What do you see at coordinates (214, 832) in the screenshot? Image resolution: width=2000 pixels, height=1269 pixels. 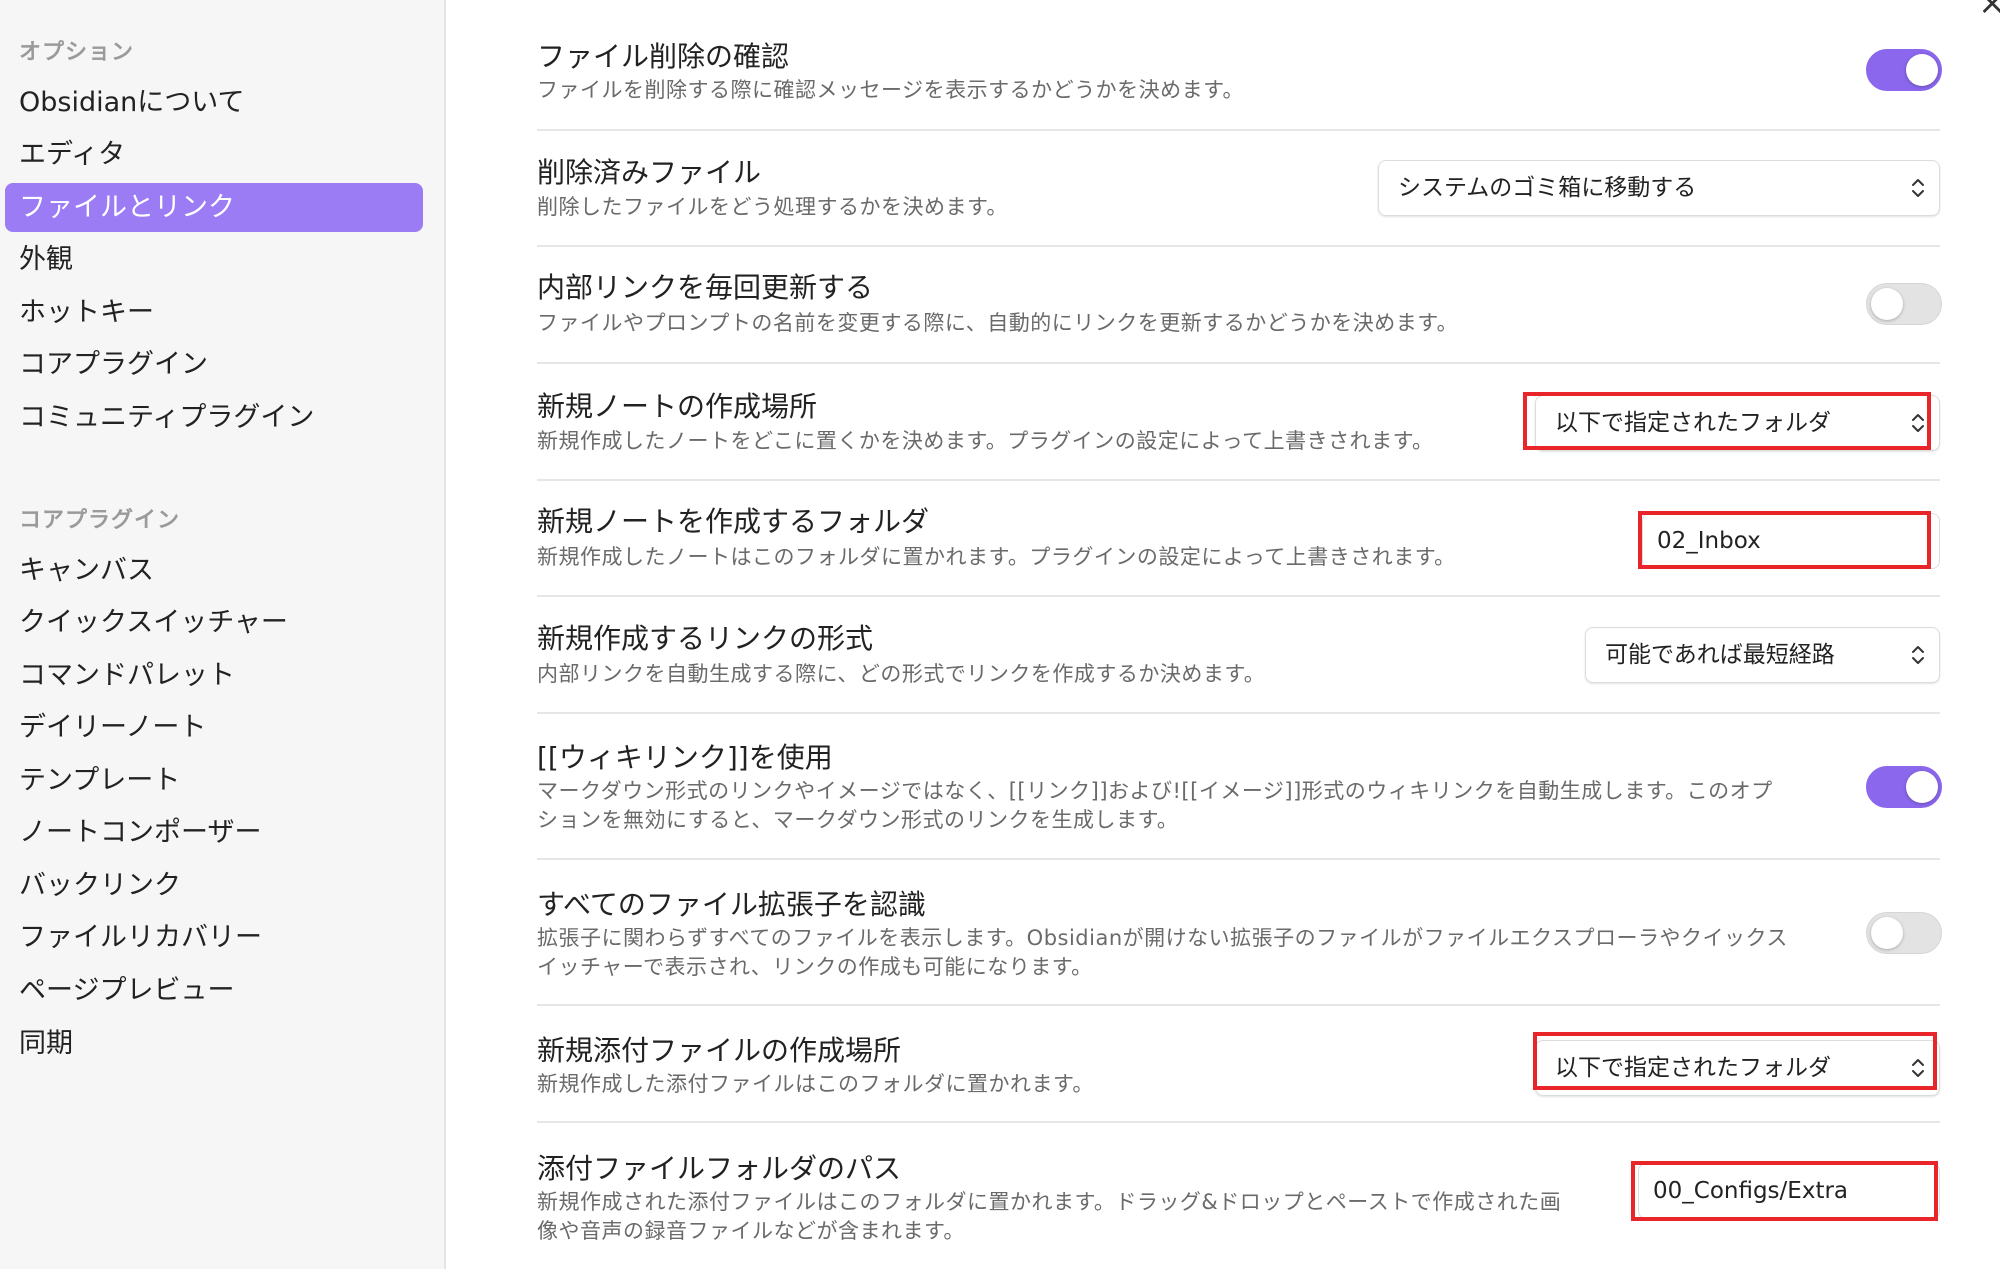 I see `sidebar-item-note-composer: ノートコンポーザー` at bounding box center [214, 832].